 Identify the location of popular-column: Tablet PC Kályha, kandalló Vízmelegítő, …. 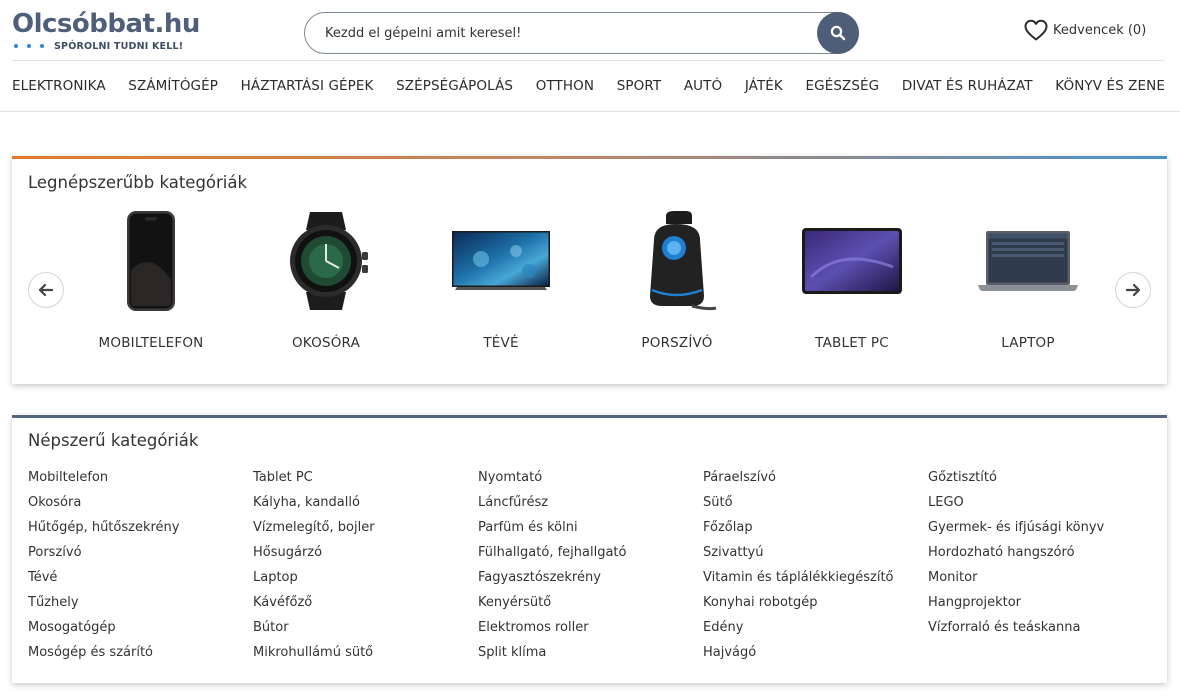
(365, 569).